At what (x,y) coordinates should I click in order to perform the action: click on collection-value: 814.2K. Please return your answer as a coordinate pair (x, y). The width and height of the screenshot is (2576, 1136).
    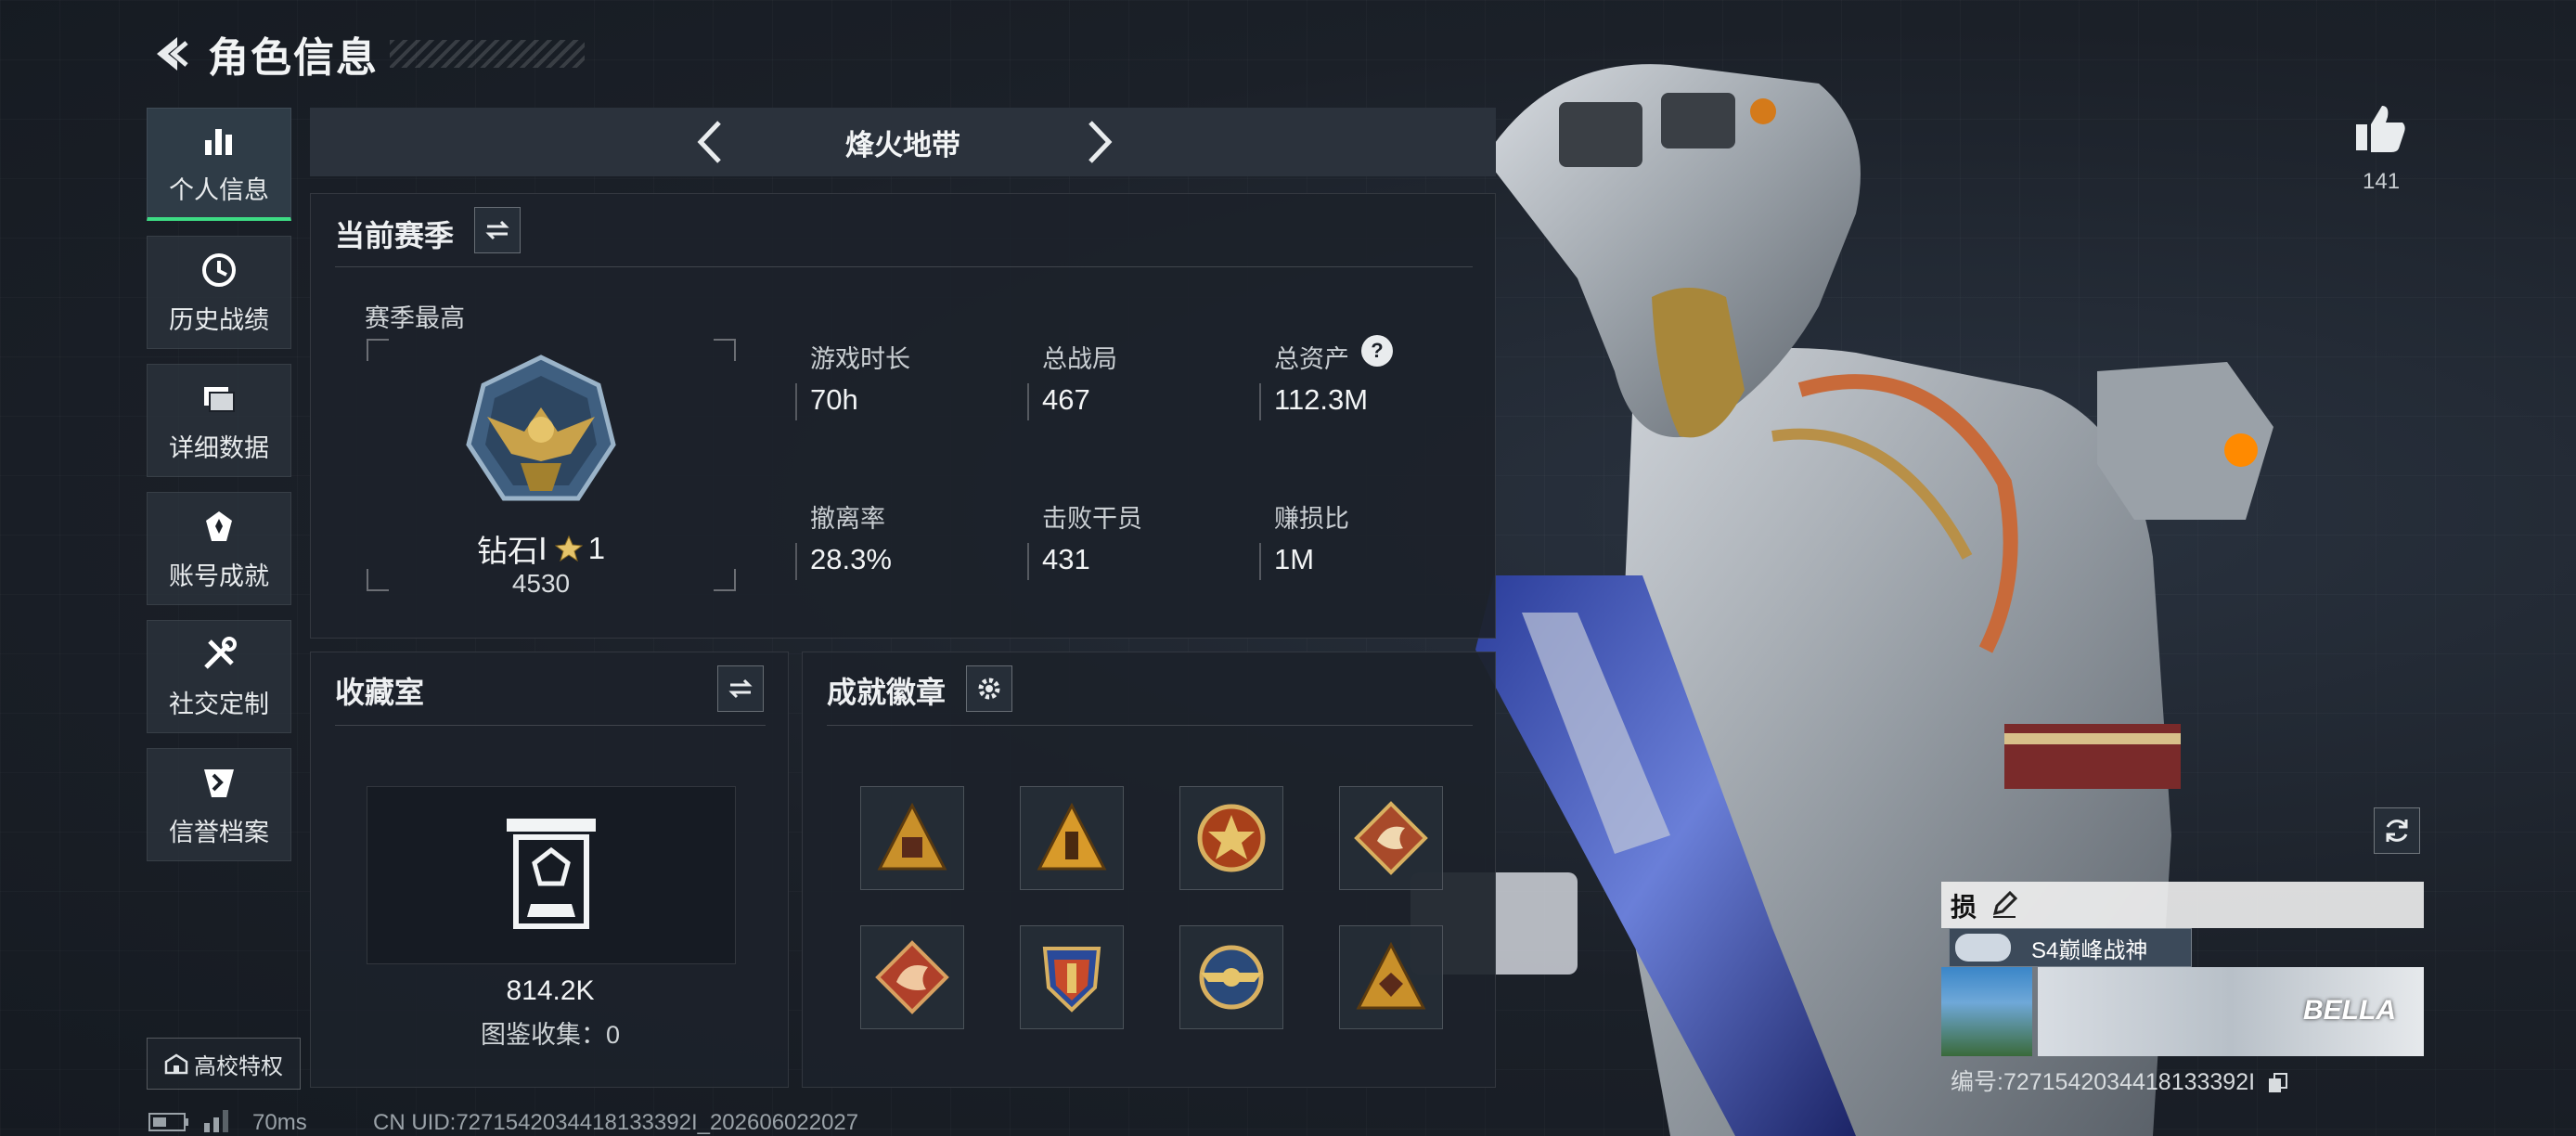
    Looking at the image, I should click on (550, 990).